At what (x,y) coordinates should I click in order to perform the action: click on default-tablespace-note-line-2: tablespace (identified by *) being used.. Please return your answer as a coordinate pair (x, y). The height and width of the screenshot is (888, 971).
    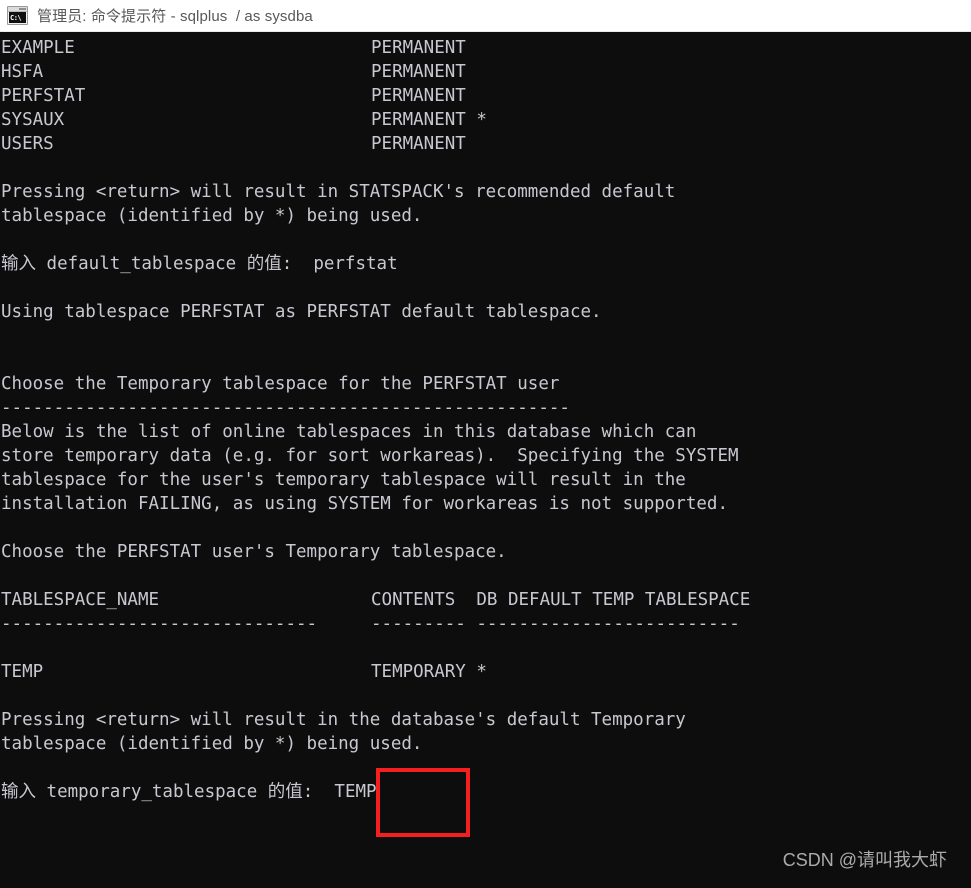
    Looking at the image, I should click on (212, 216).